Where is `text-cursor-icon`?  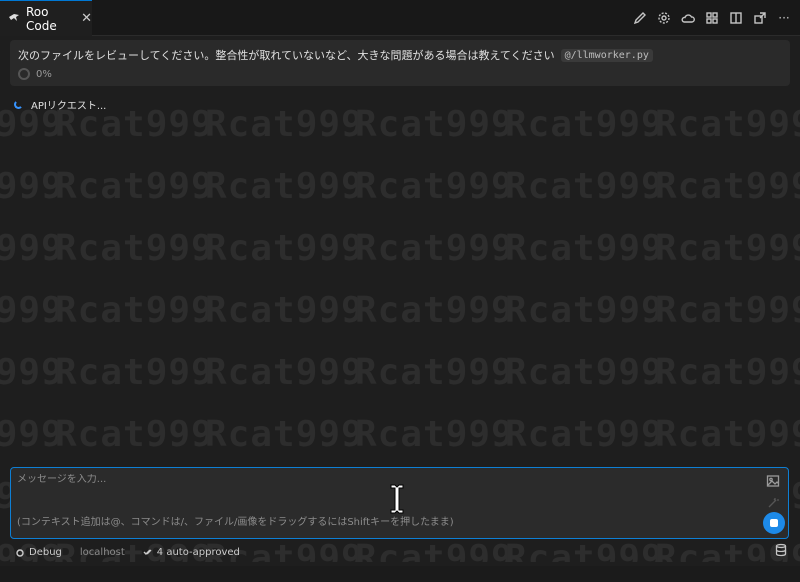
text-cursor-icon is located at coordinates (397, 499).